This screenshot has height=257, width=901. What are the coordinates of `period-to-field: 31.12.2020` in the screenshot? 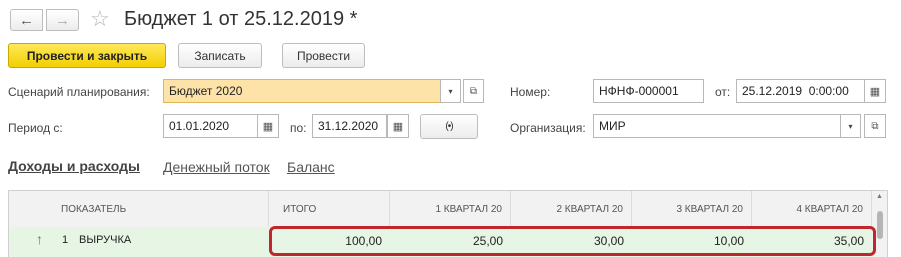 It's located at (349, 126).